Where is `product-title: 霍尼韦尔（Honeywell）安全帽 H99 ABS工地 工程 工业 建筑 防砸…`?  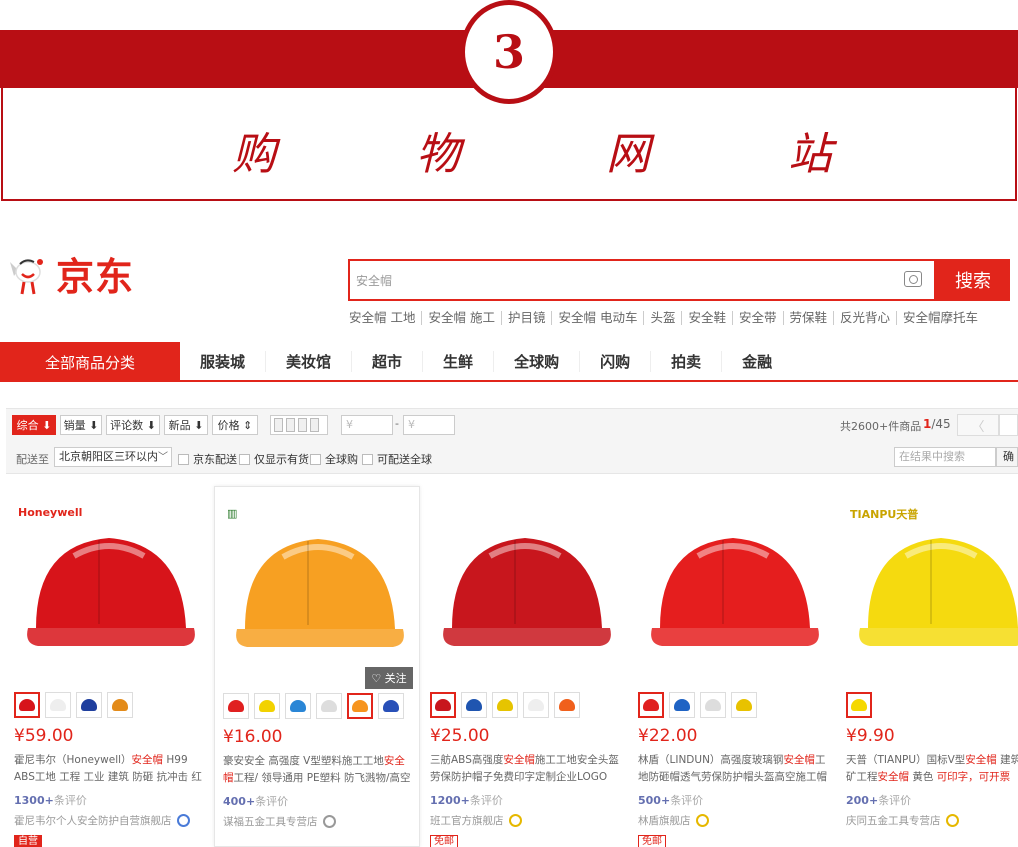
product-title: 霍尼韦尔（Honeywell）安全帽 H99 ABS工地 工程 工业 建筑 防砸… is located at coordinates (109, 769).